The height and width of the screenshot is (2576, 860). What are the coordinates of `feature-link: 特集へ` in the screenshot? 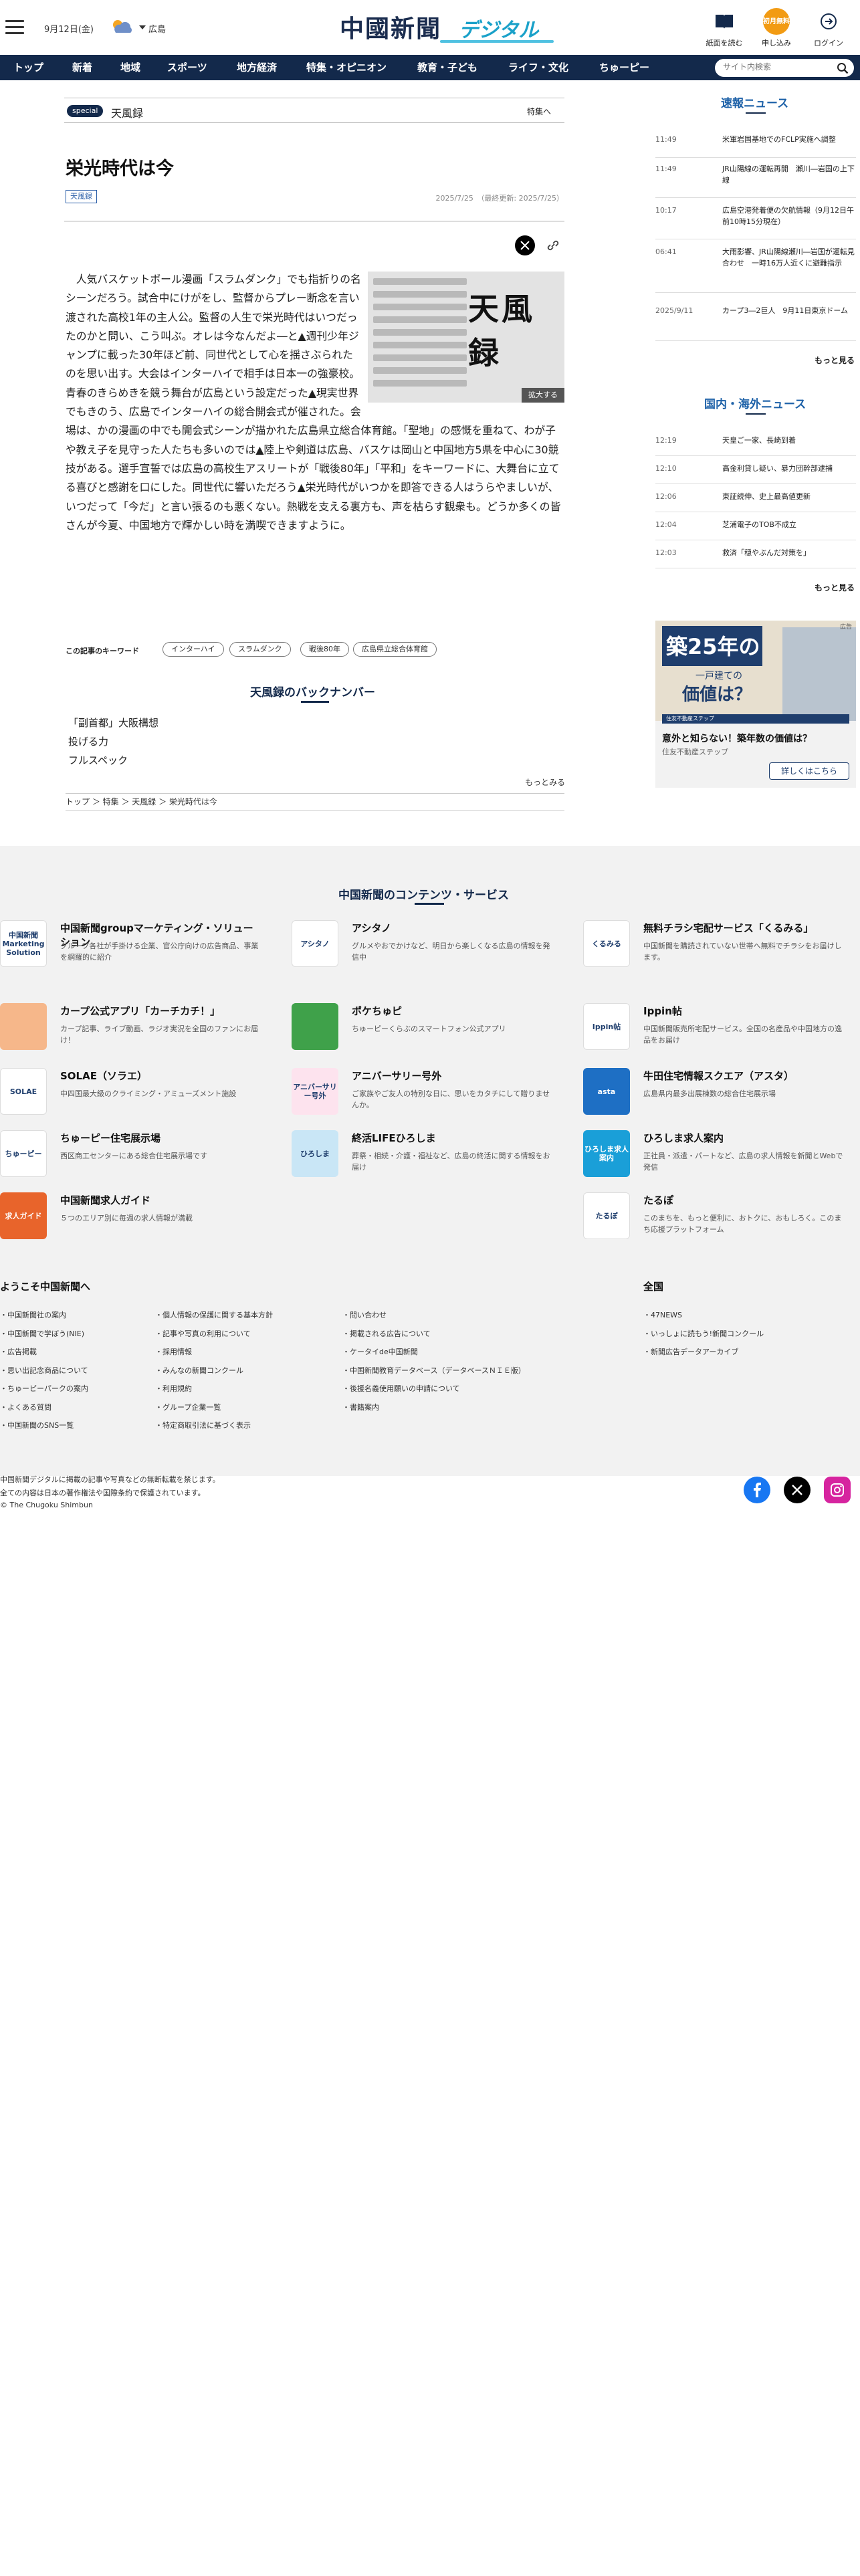 It's located at (539, 112).